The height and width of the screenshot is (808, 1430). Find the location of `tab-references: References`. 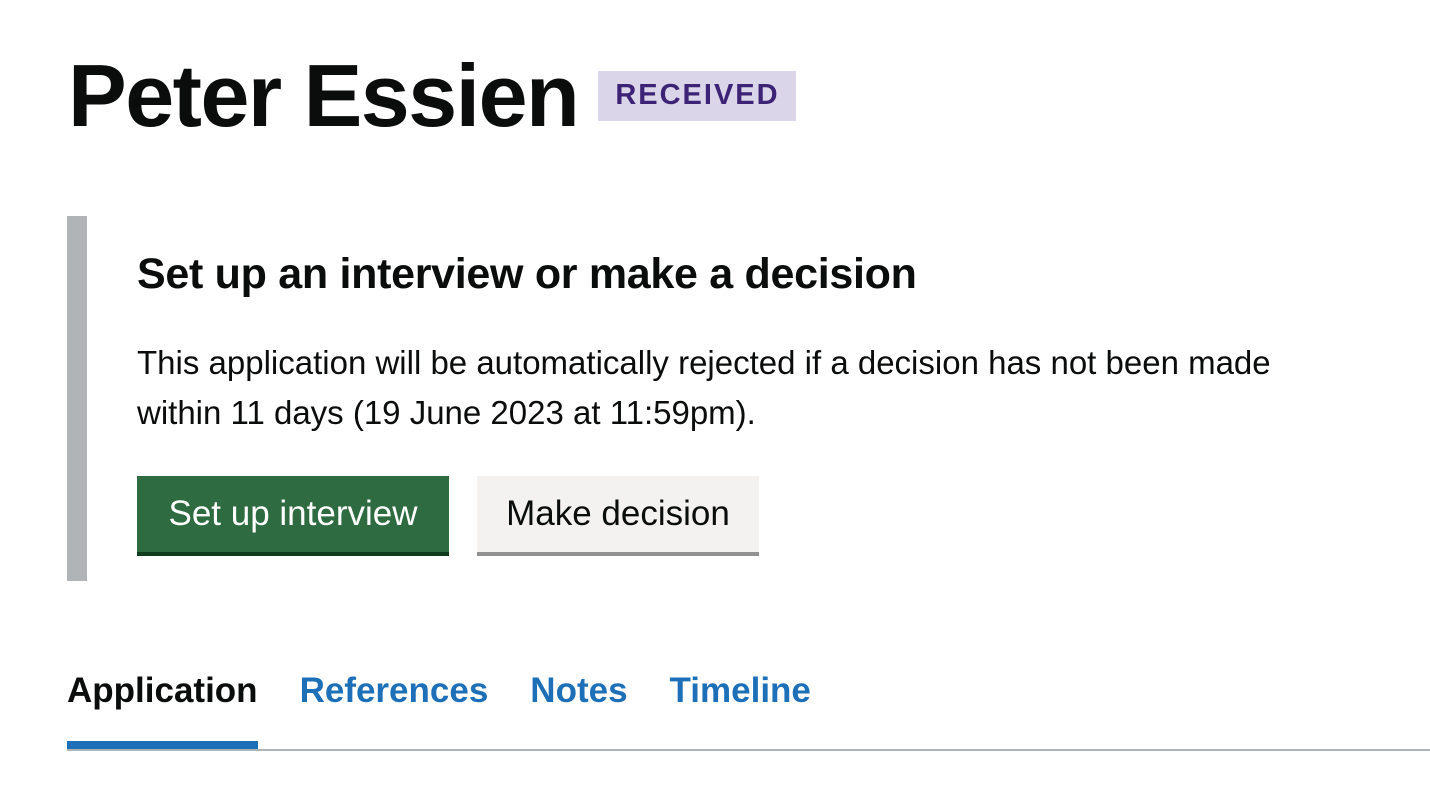

tab-references: References is located at coordinates (394, 703).